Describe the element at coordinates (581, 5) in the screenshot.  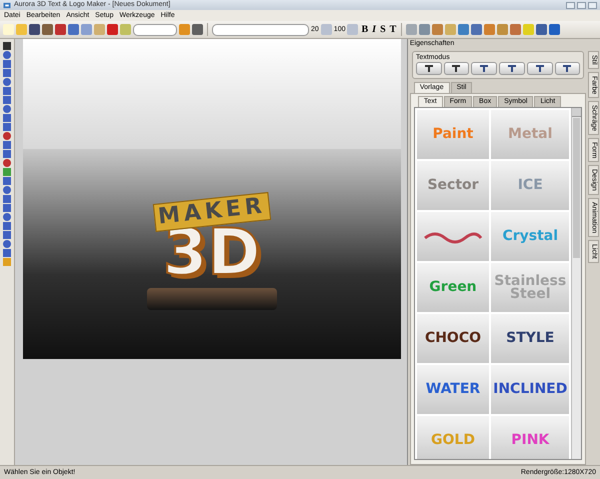
I see `maximize-button` at that location.